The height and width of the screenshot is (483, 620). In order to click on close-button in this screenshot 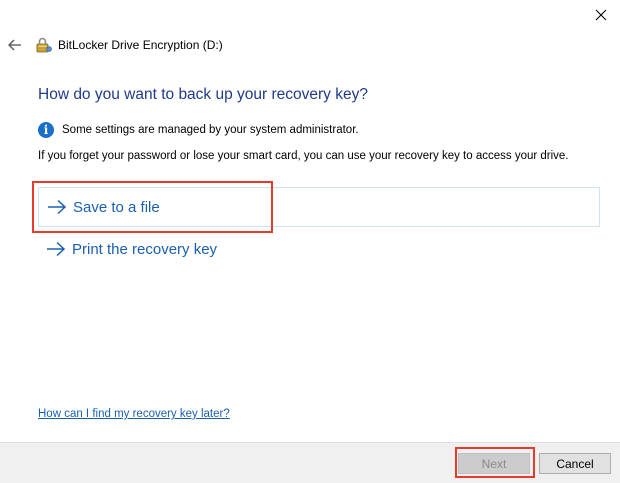, I will do `click(601, 15)`.